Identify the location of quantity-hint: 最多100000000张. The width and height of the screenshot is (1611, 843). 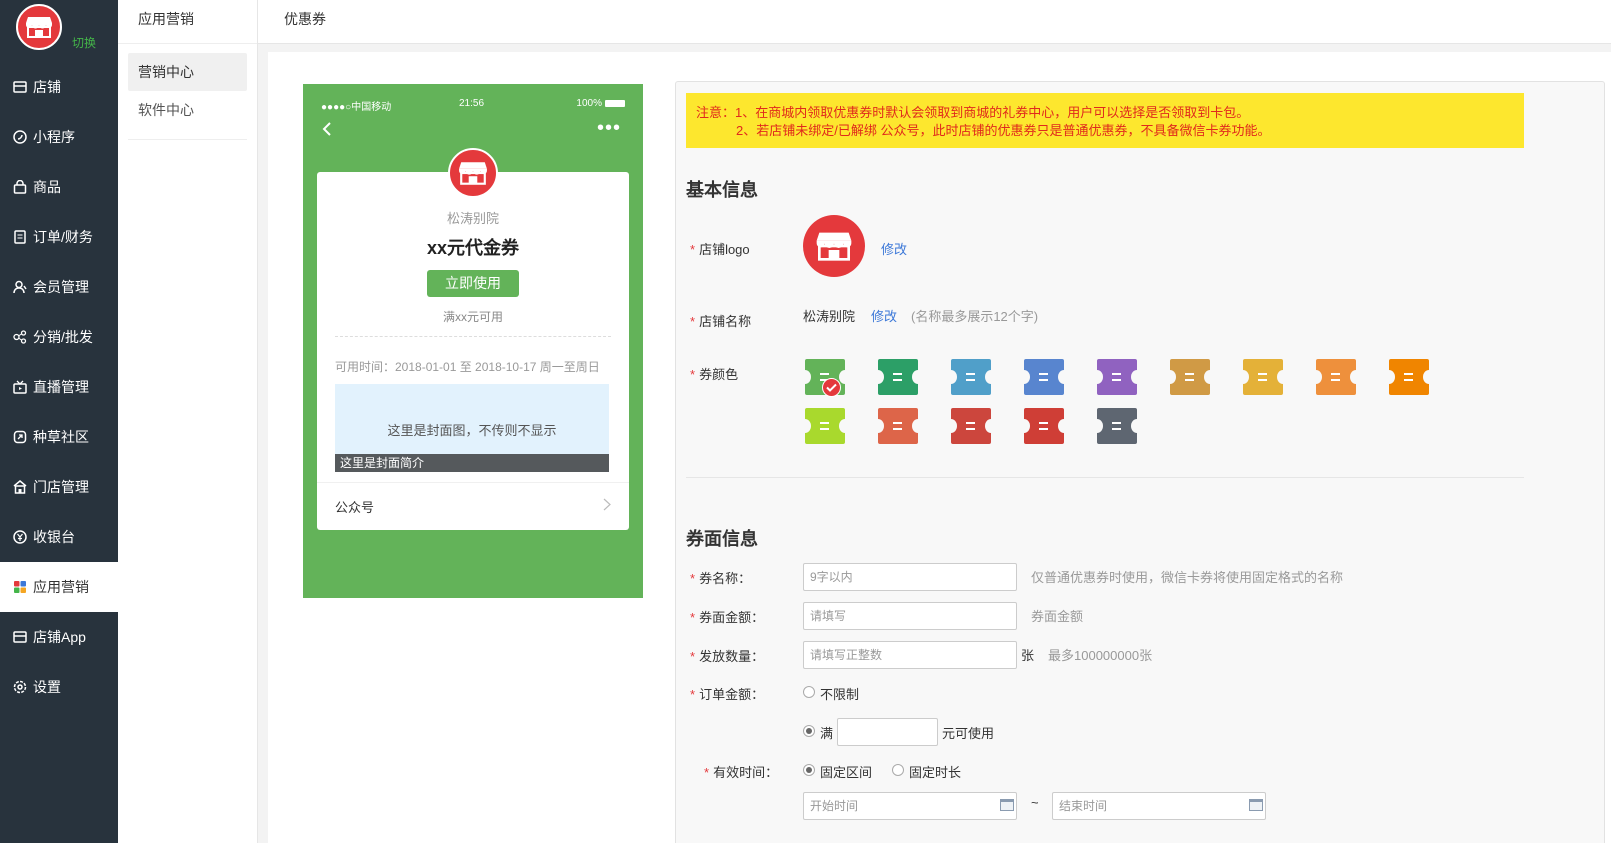
(1100, 655).